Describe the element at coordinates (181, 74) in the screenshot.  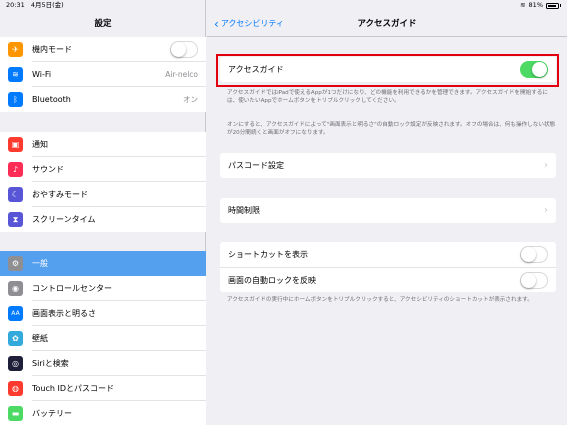
I see `wifi-network-value: Air-nelco` at that location.